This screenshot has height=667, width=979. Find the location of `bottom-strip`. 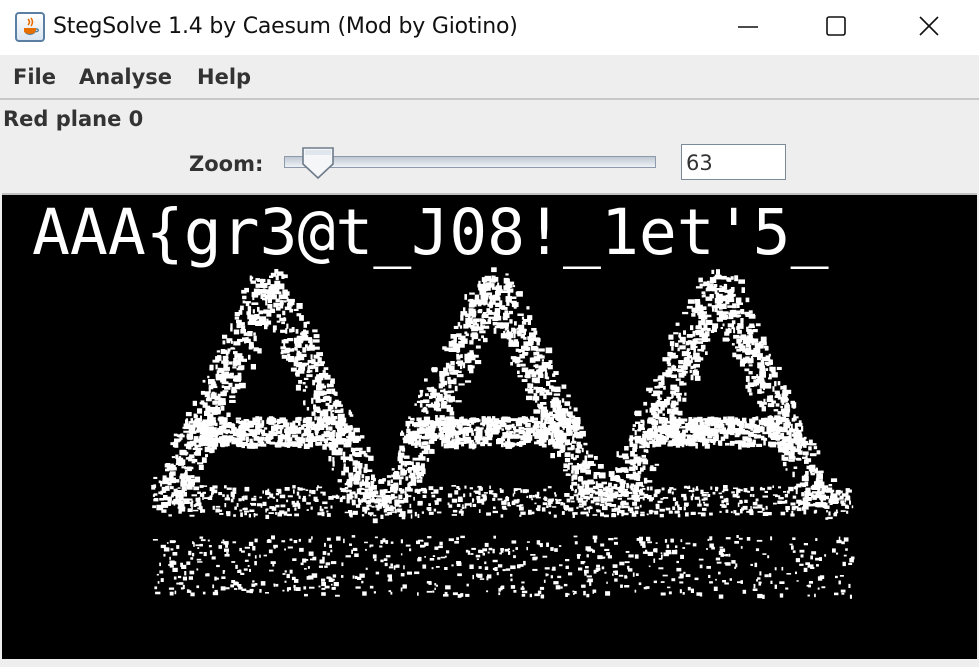

bottom-strip is located at coordinates (489, 663).